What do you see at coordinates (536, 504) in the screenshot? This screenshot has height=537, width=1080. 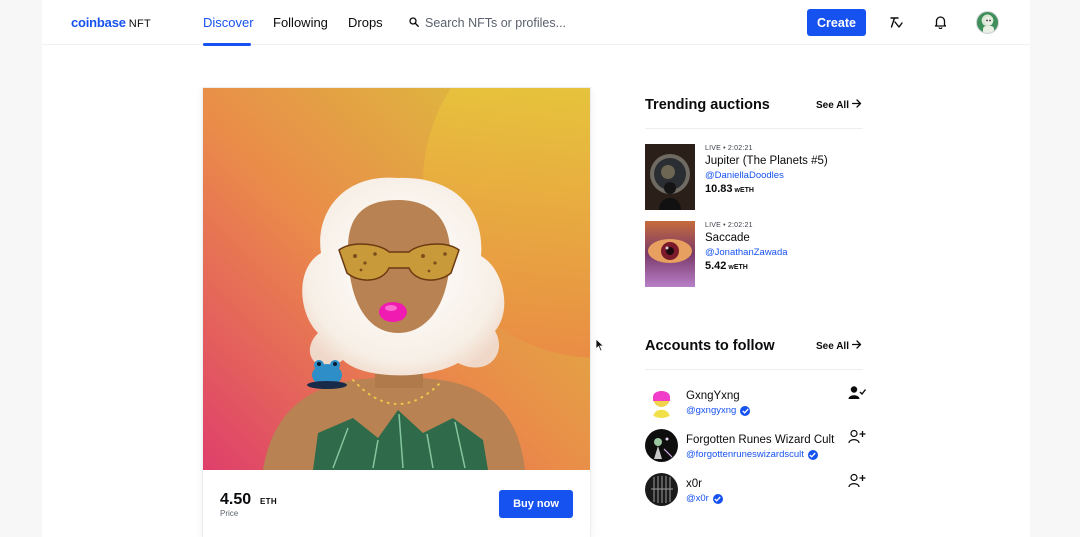 I see `buy-now-button: Buy now` at bounding box center [536, 504].